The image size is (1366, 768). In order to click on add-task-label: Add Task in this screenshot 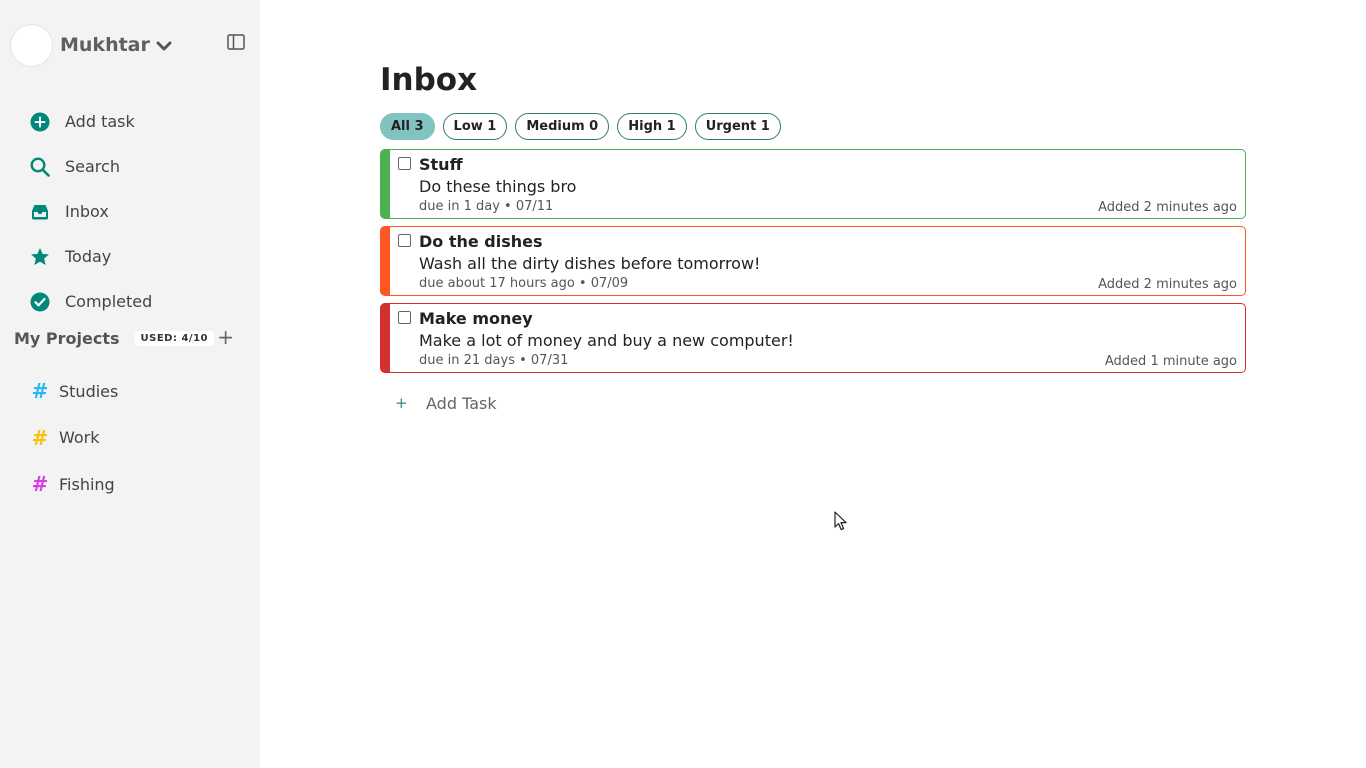, I will do `click(461, 403)`.